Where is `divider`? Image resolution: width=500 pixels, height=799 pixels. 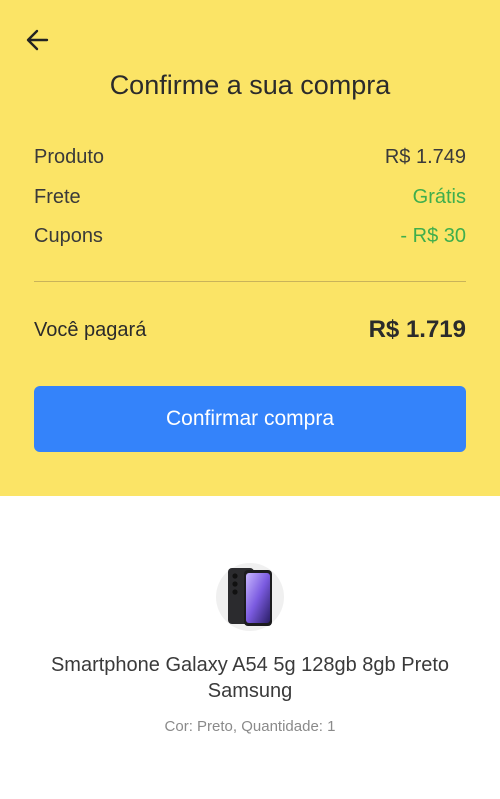 divider is located at coordinates (250, 281).